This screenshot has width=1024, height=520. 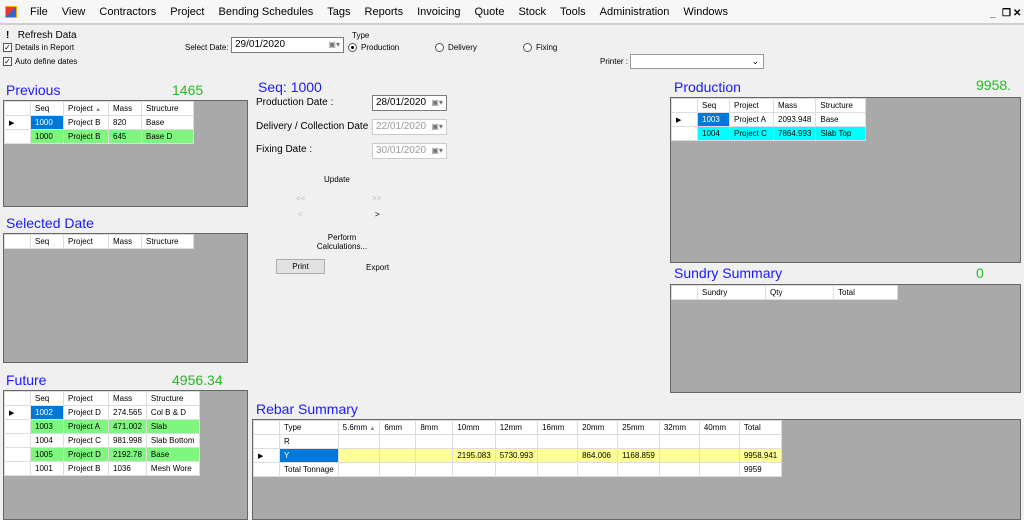 What do you see at coordinates (309, 455) in the screenshot?
I see `table-cell: Y` at bounding box center [309, 455].